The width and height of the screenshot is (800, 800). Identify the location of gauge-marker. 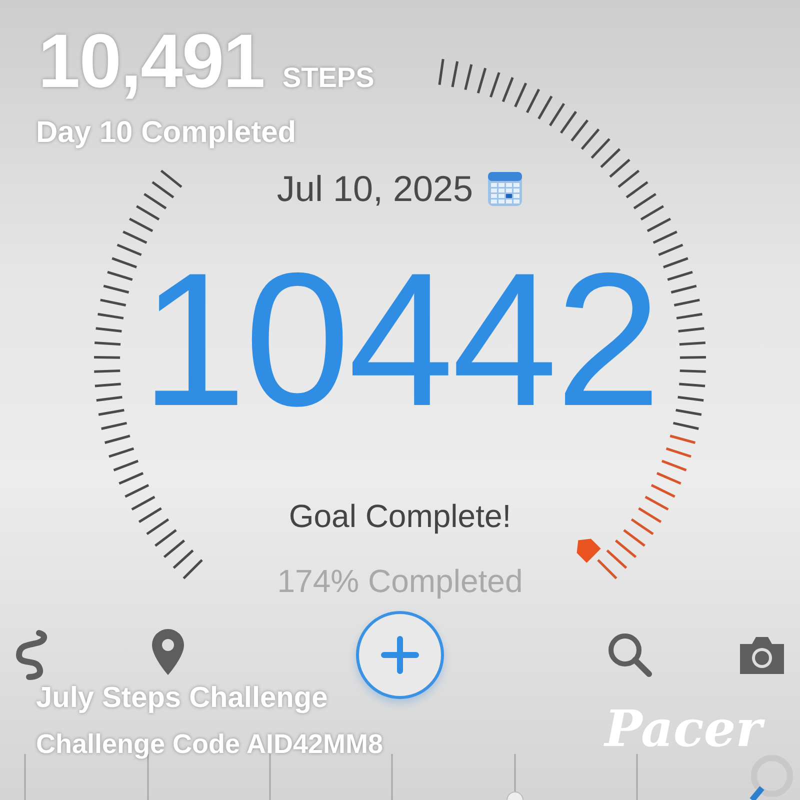
(588, 550).